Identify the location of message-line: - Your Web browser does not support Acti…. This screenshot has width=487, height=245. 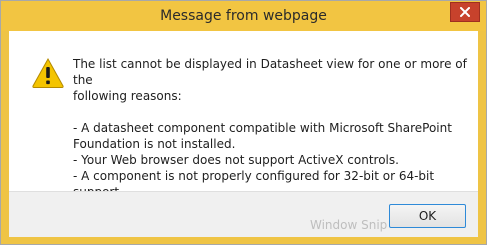
(236, 160).